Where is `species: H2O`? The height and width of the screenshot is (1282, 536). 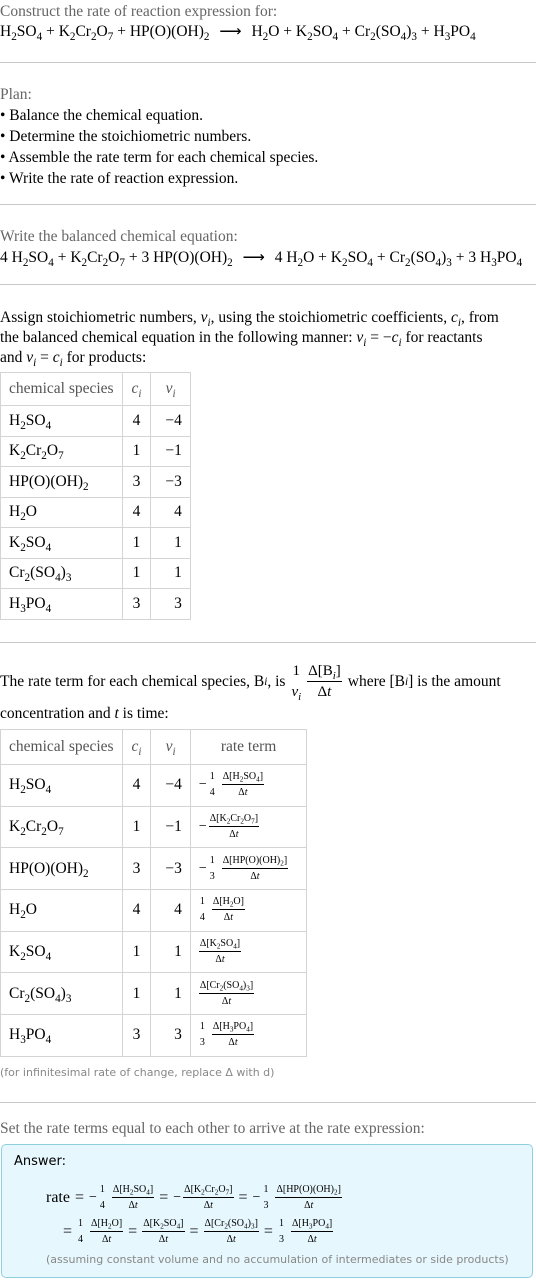
species: H2O is located at coordinates (265, 33).